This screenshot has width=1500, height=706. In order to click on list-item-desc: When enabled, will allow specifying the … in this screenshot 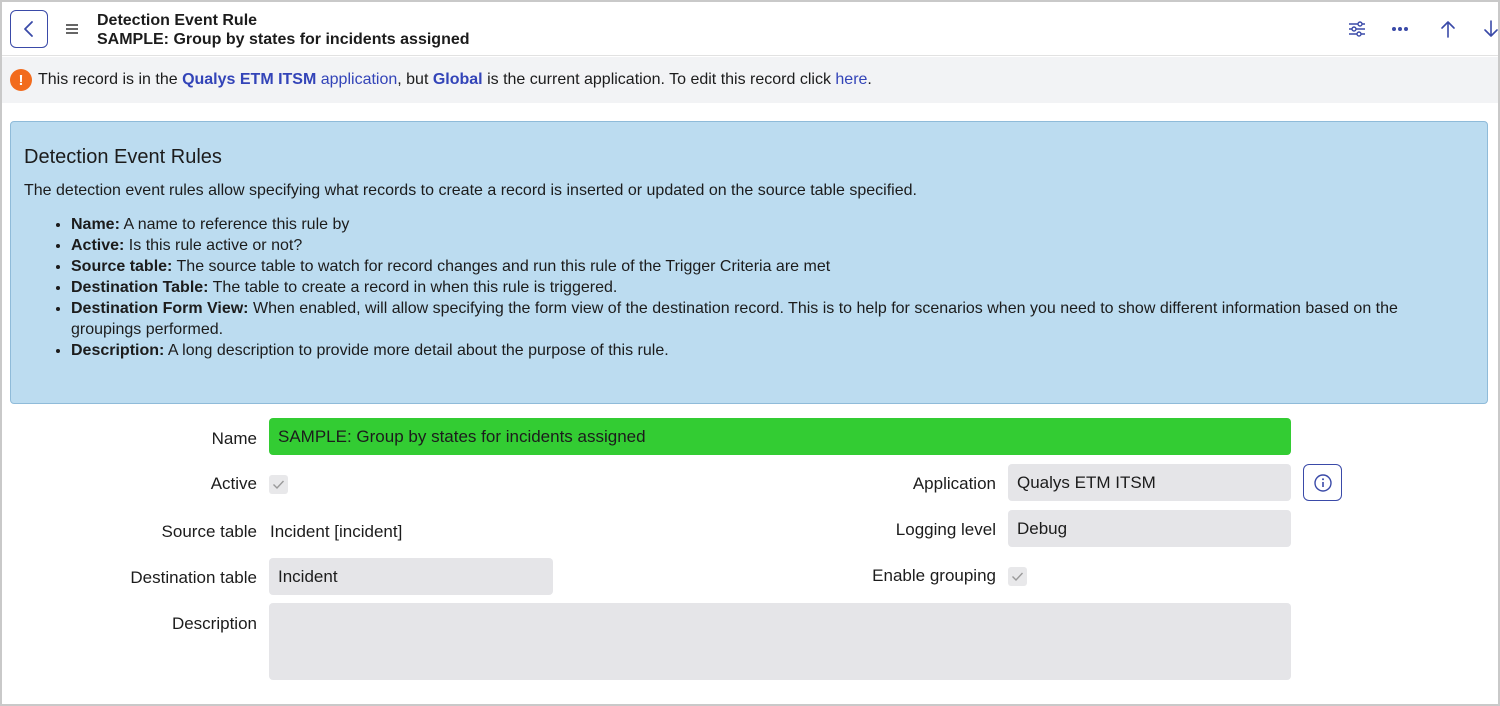, I will do `click(734, 319)`.